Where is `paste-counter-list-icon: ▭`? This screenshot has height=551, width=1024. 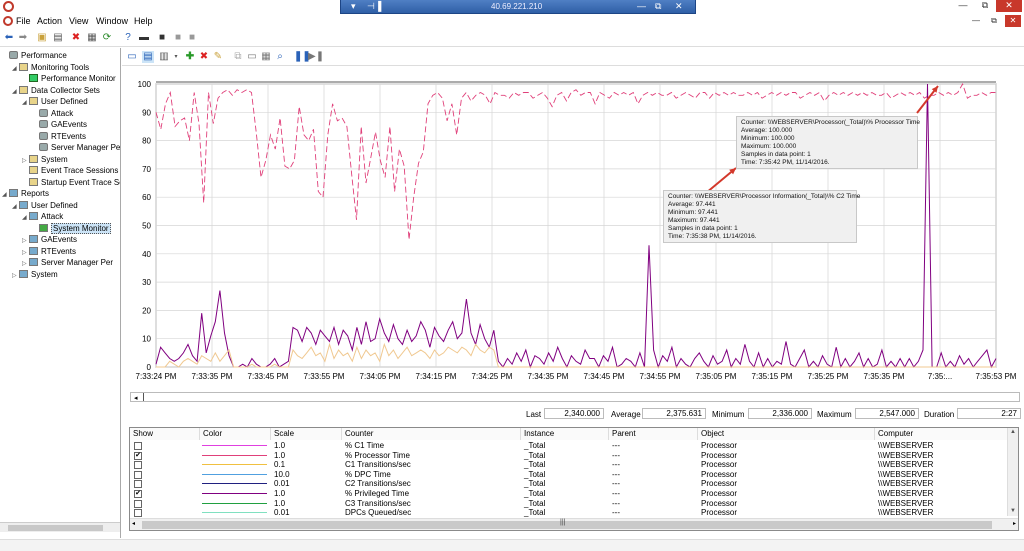 paste-counter-list-icon: ▭ is located at coordinates (252, 57).